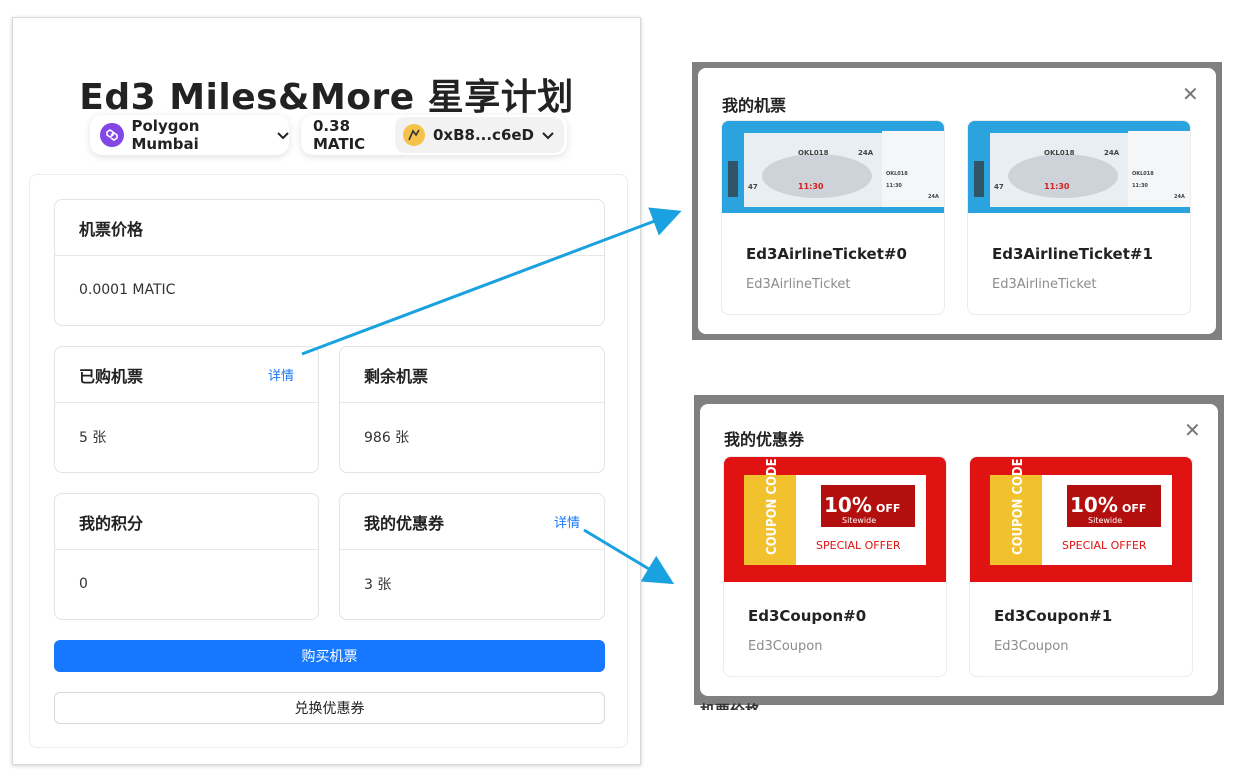 The image size is (1243, 781). I want to click on annotation-arrows, so click(491, 396).